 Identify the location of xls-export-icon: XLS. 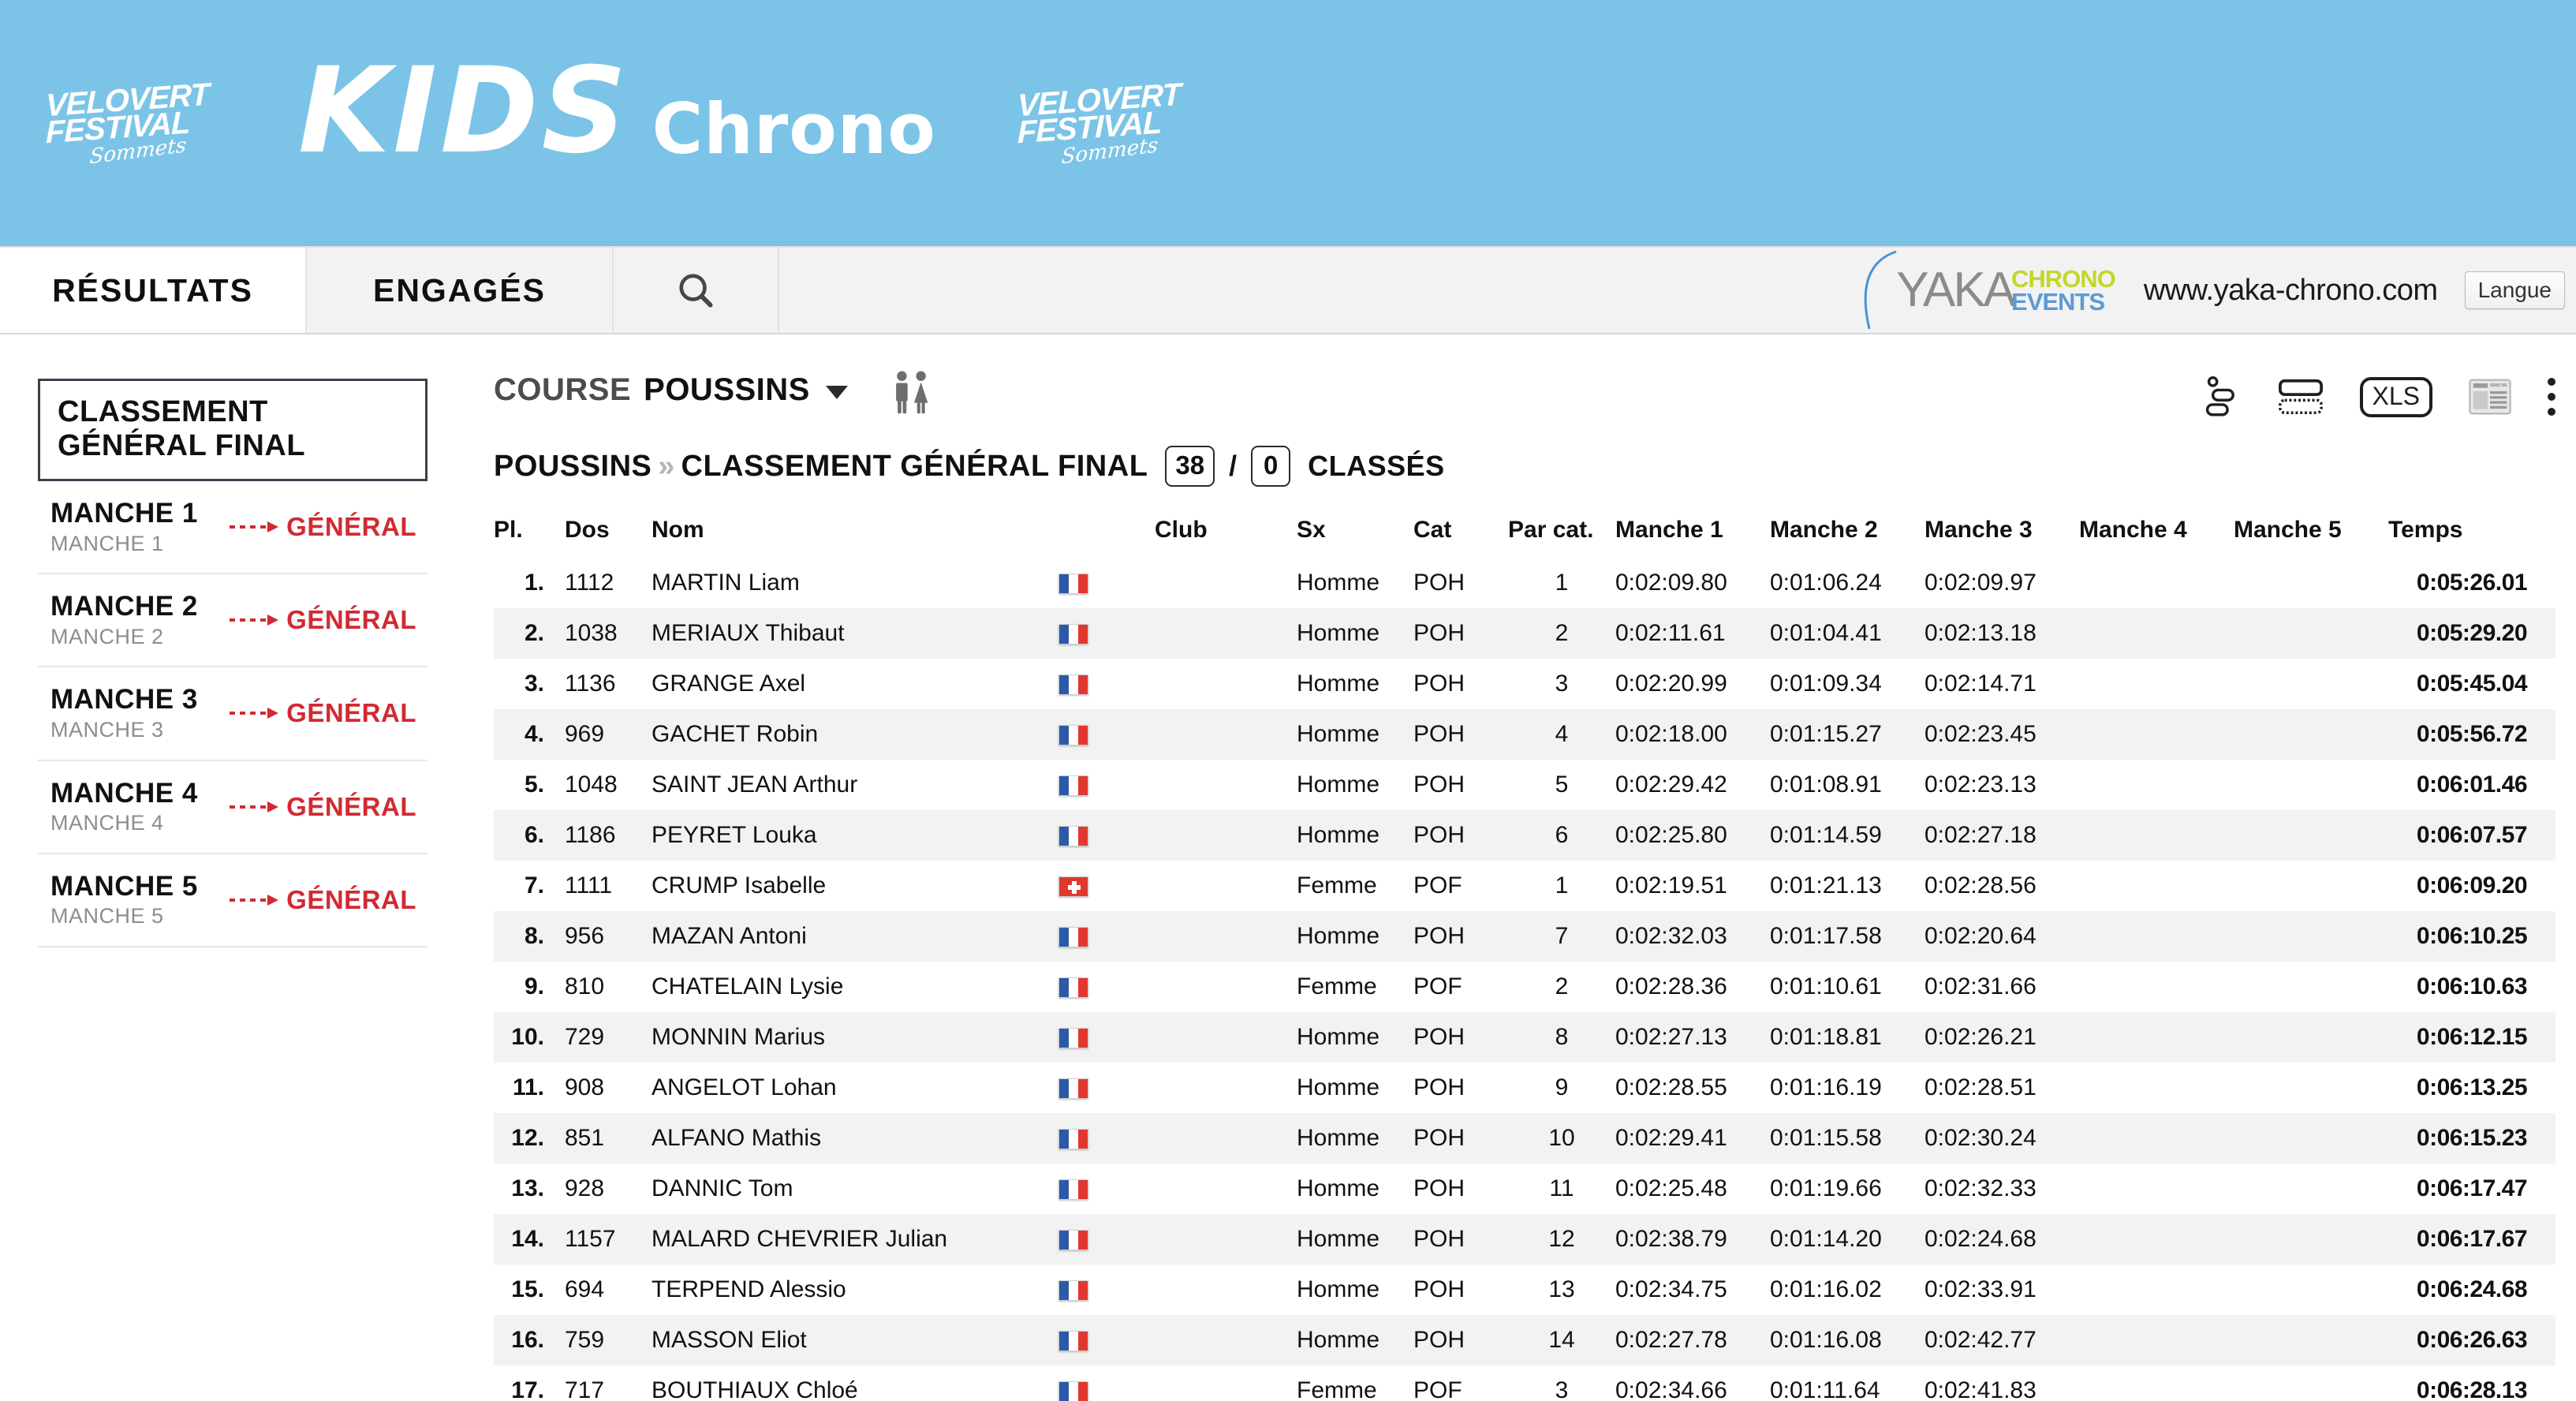
(2395, 396).